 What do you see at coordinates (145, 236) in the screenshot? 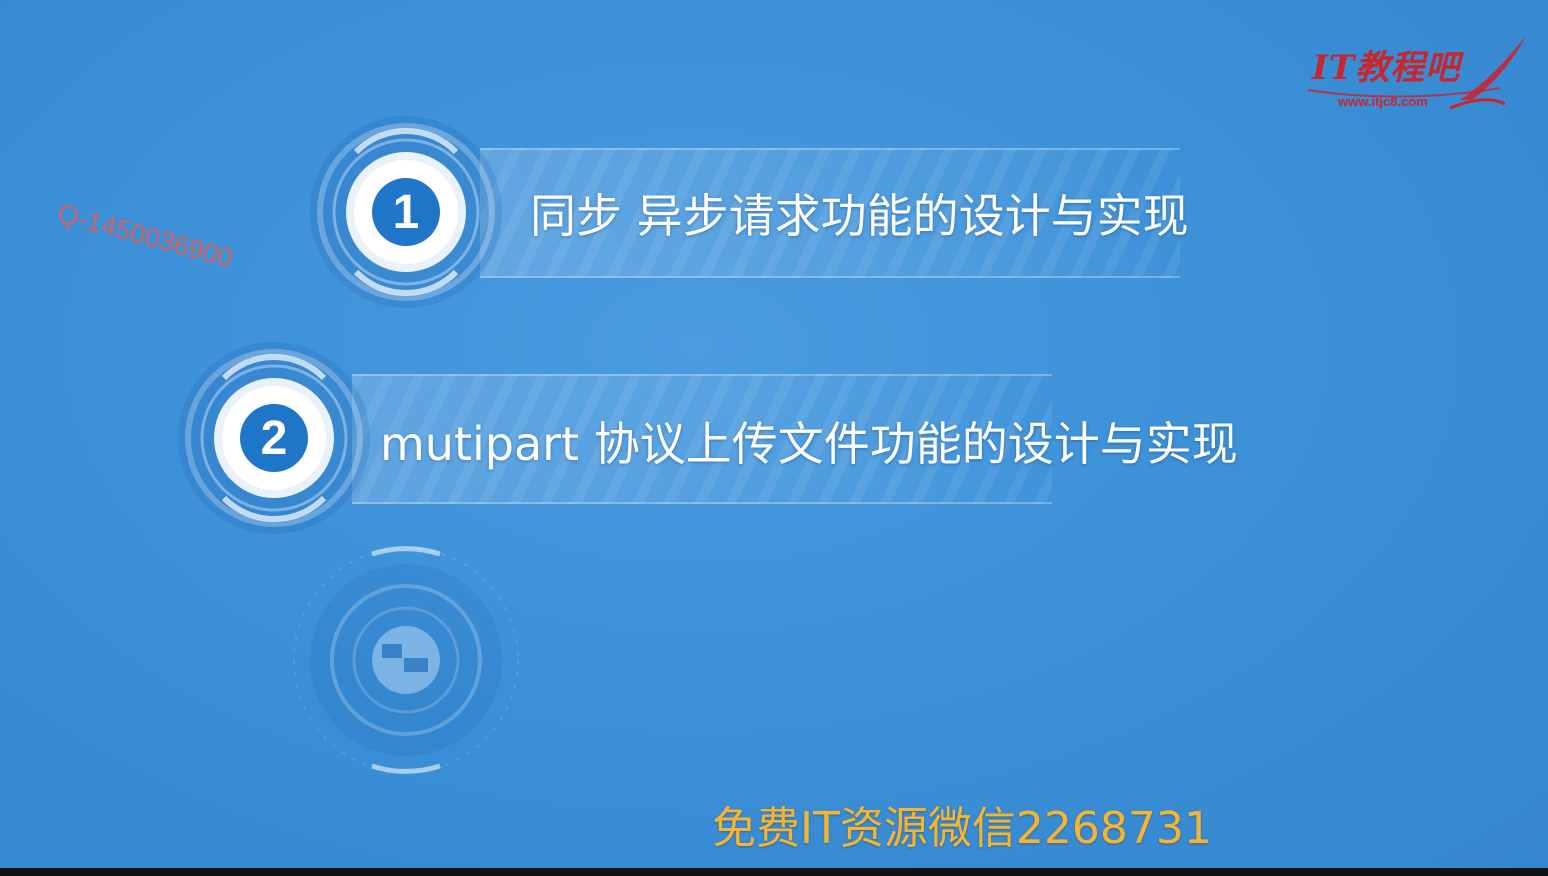
I see `qq-watermark: Q-1450036900` at bounding box center [145, 236].